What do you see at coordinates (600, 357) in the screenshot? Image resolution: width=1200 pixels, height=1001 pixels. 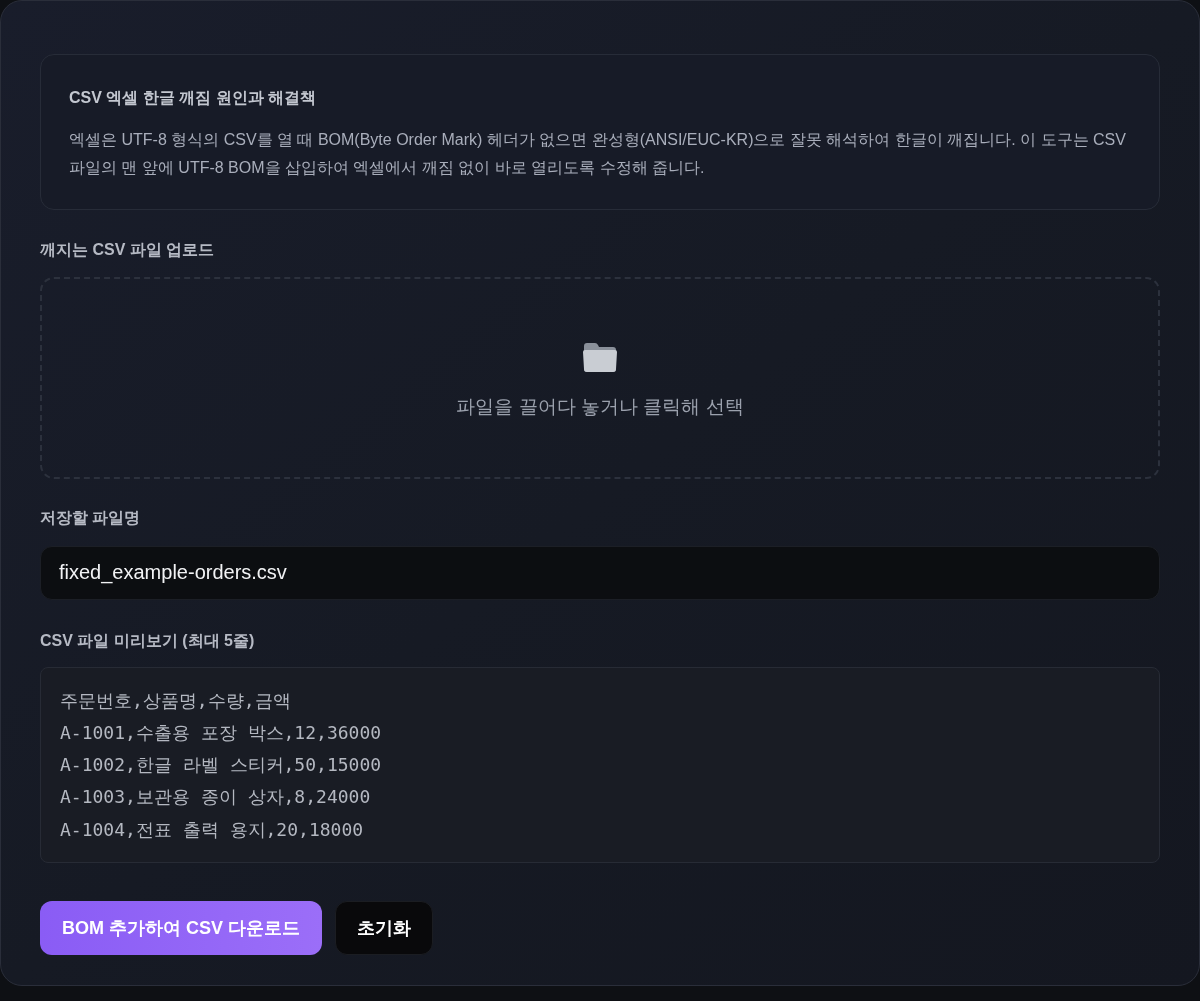 I see `folder-icon` at bounding box center [600, 357].